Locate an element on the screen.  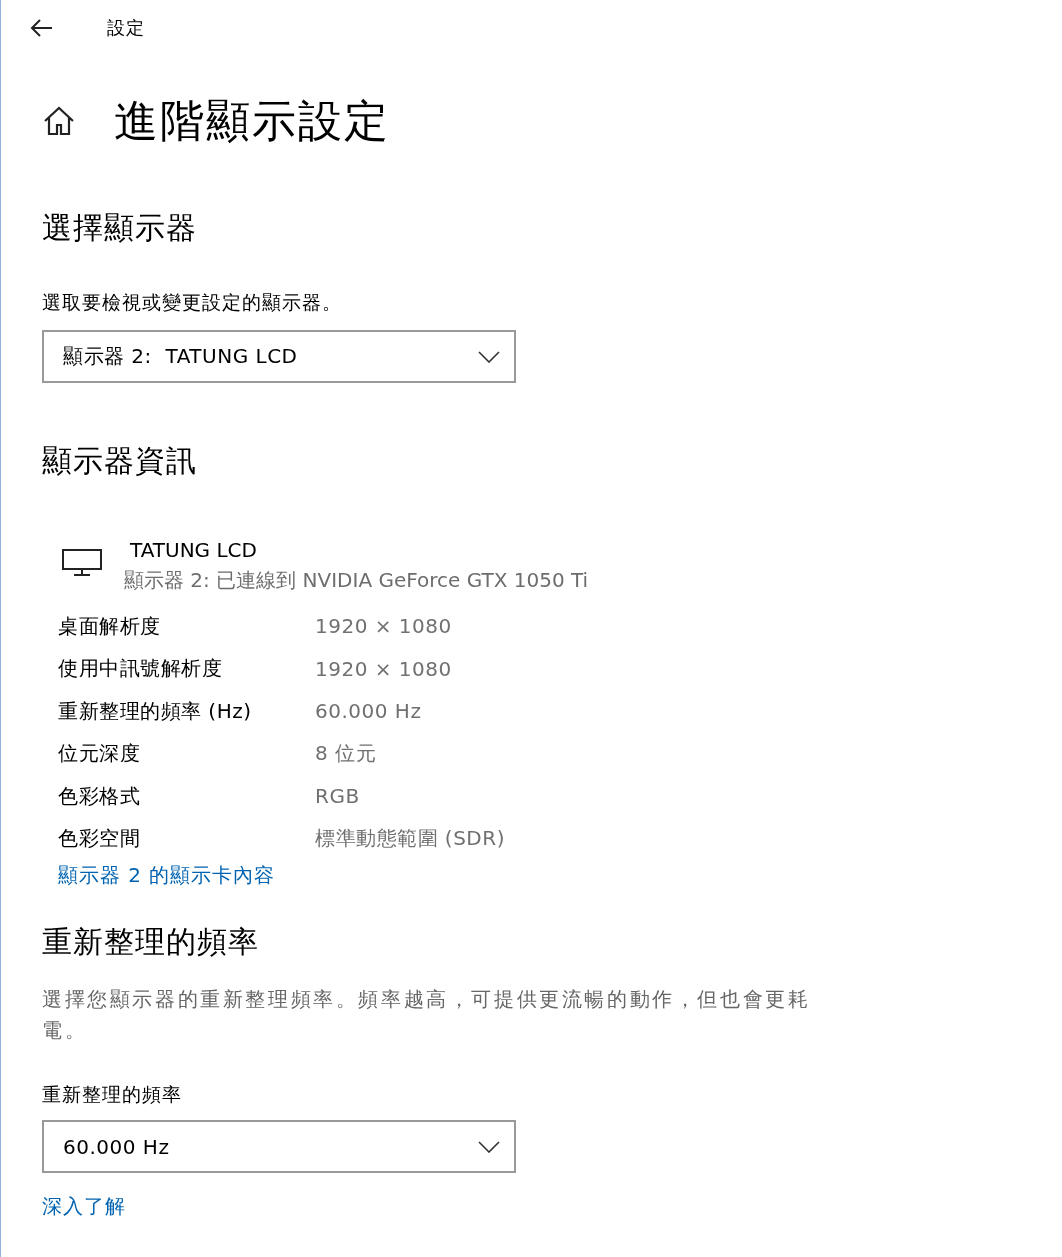
dropdown: 顯示器 2: TATUNG LCD is located at coordinates (279, 356).